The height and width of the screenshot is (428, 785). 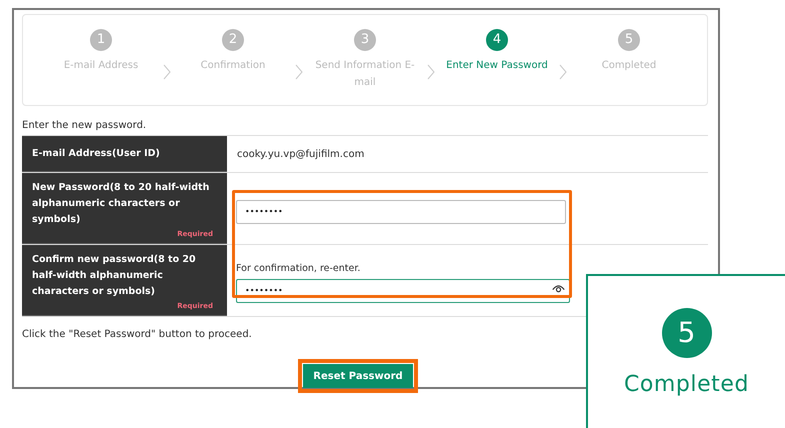 What do you see at coordinates (300, 155) in the screenshot?
I see `email-value: cooky.yu.vp@fujifilm.com` at bounding box center [300, 155].